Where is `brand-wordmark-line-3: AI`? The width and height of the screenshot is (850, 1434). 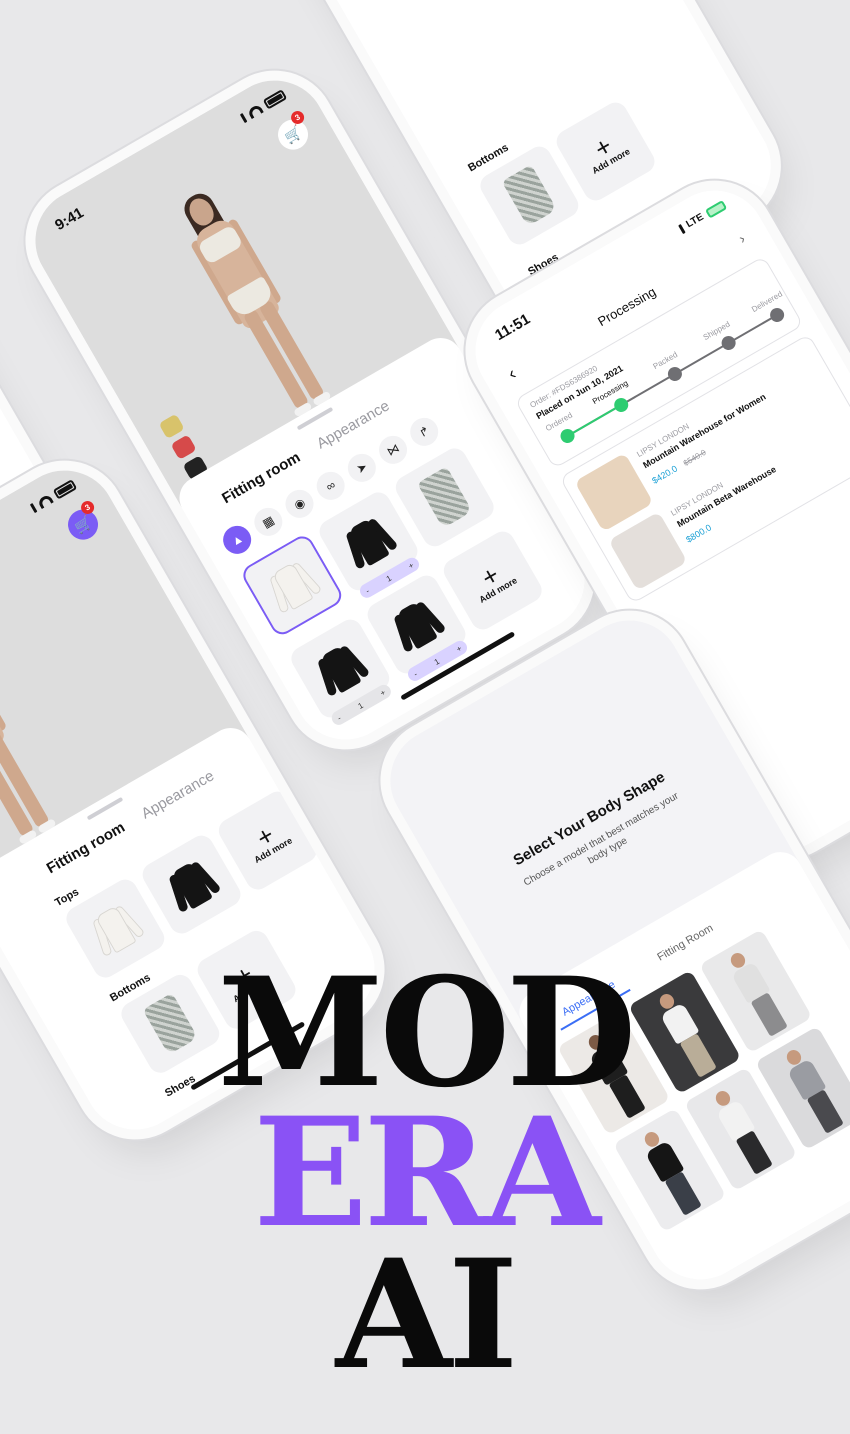 brand-wordmark-line-3: AI is located at coordinates (427, 1315).